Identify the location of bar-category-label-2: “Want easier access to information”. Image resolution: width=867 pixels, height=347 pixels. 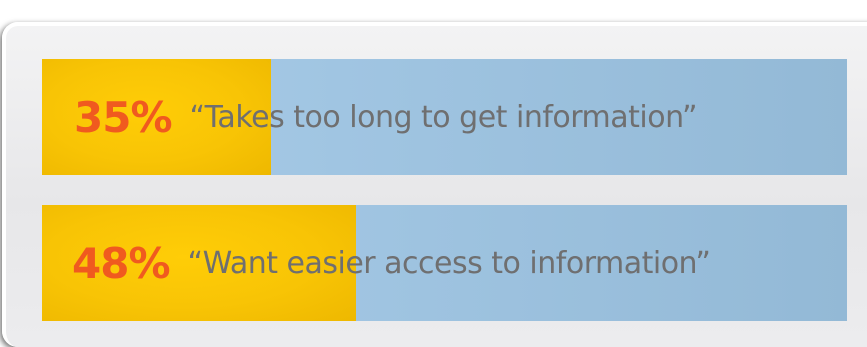
(449, 263).